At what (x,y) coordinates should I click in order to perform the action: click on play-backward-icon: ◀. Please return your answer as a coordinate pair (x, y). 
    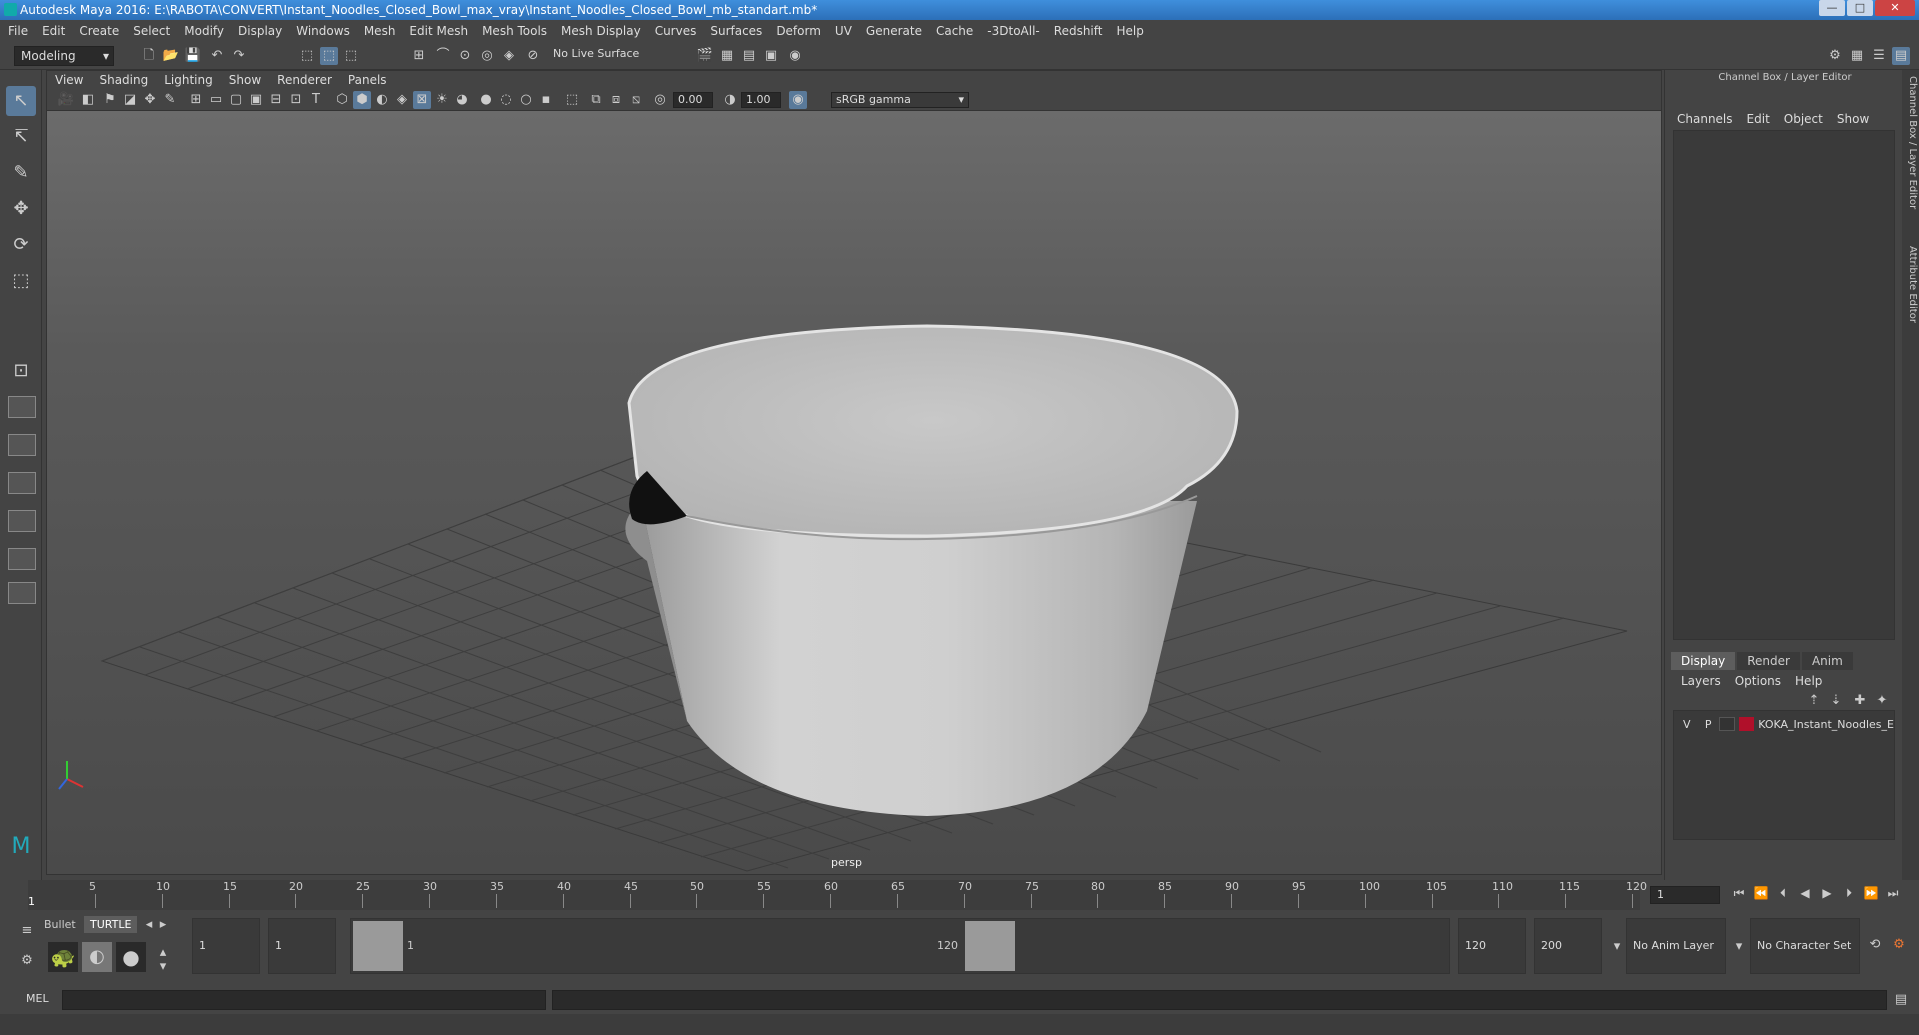
    Looking at the image, I should click on (1805, 895).